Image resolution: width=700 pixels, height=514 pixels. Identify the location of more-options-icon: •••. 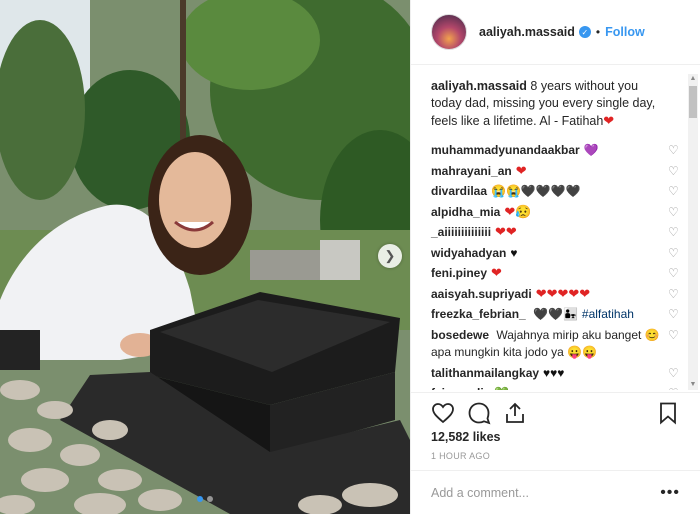
(670, 493).